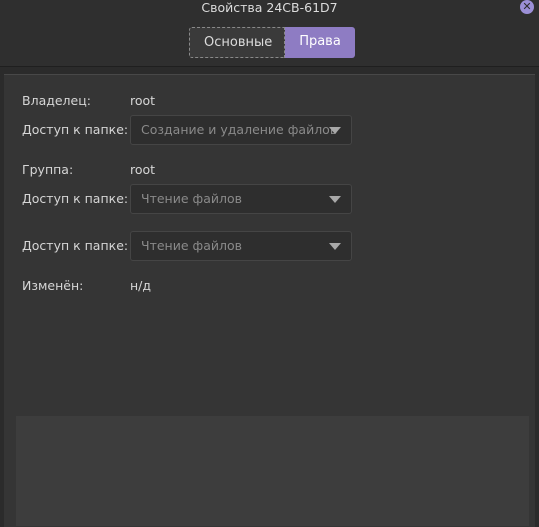 The height and width of the screenshot is (527, 539). Describe the element at coordinates (143, 169) in the screenshot. I see `group-value: root` at that location.